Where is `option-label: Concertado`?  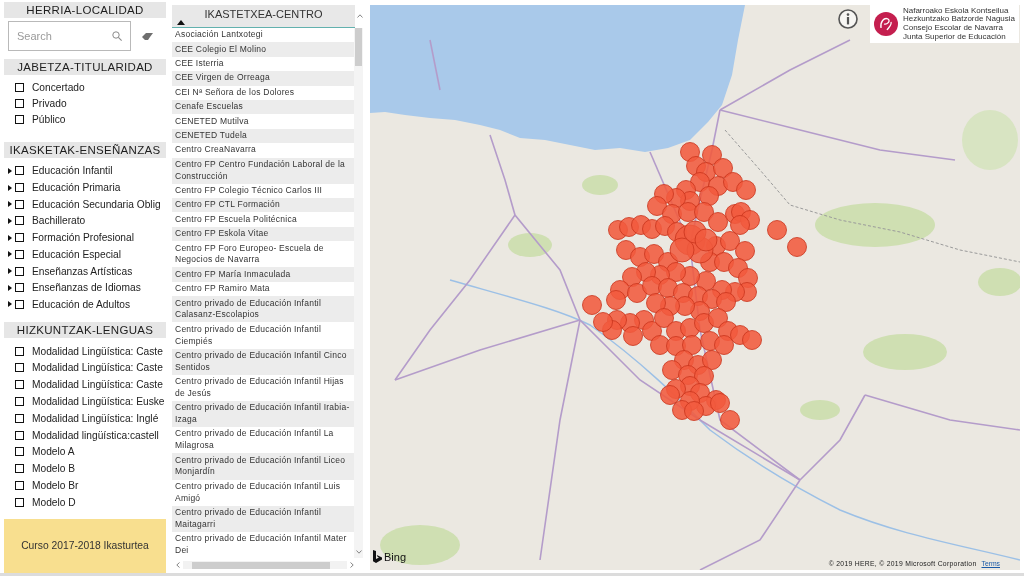 option-label: Concertado is located at coordinates (58, 88).